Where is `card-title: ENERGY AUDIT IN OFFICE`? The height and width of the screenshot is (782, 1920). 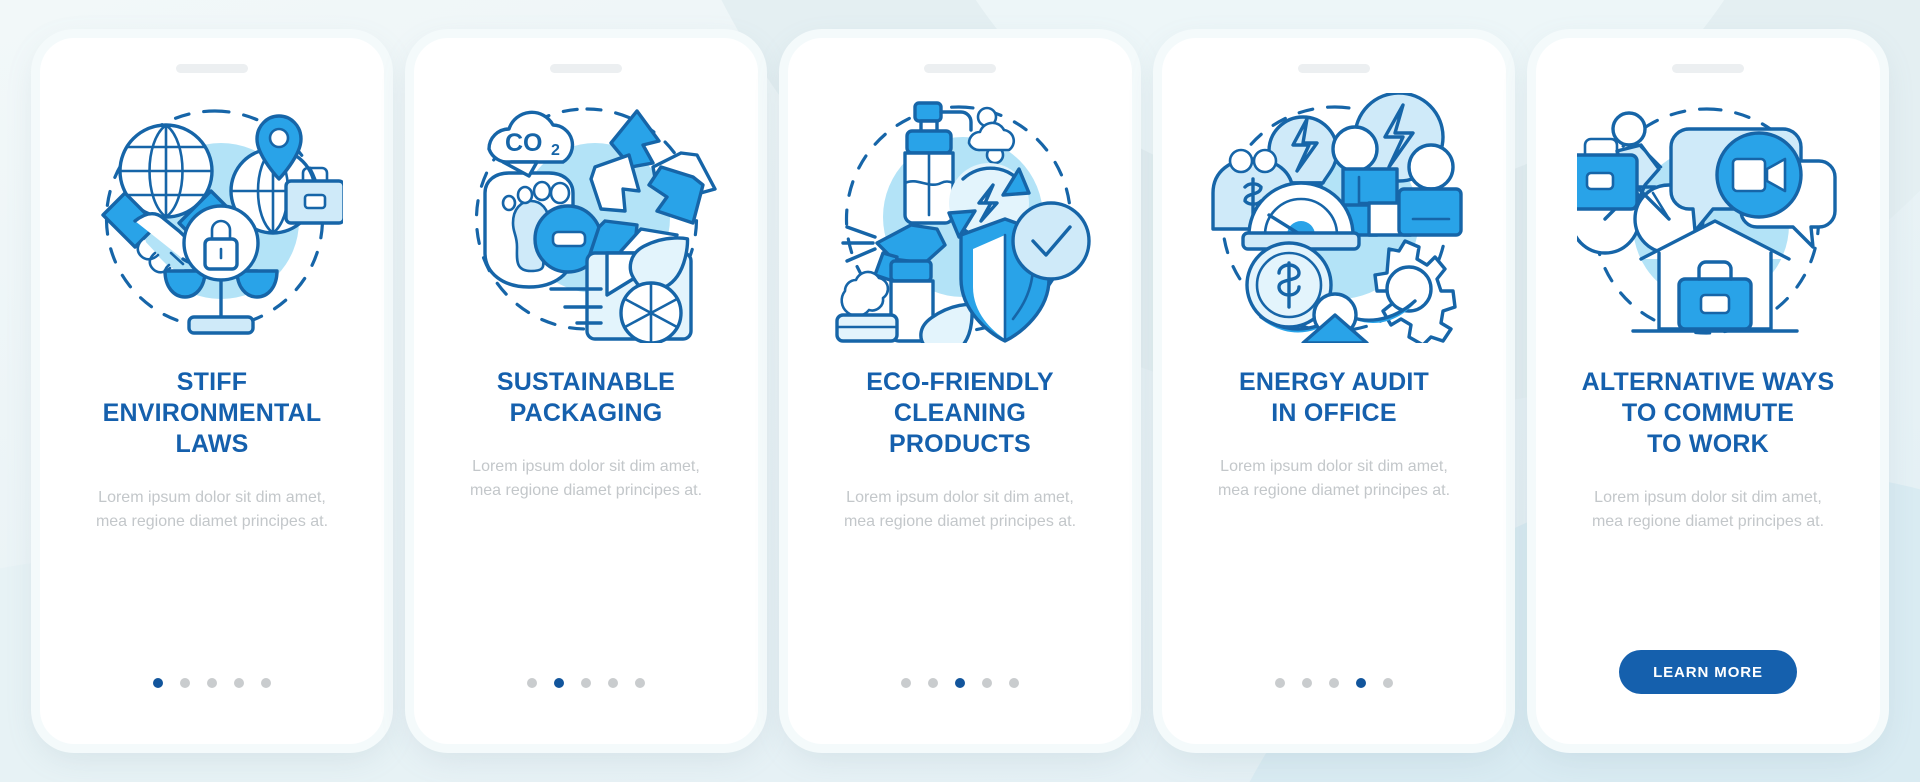 card-title: ENERGY AUDIT IN OFFICE is located at coordinates (1334, 397).